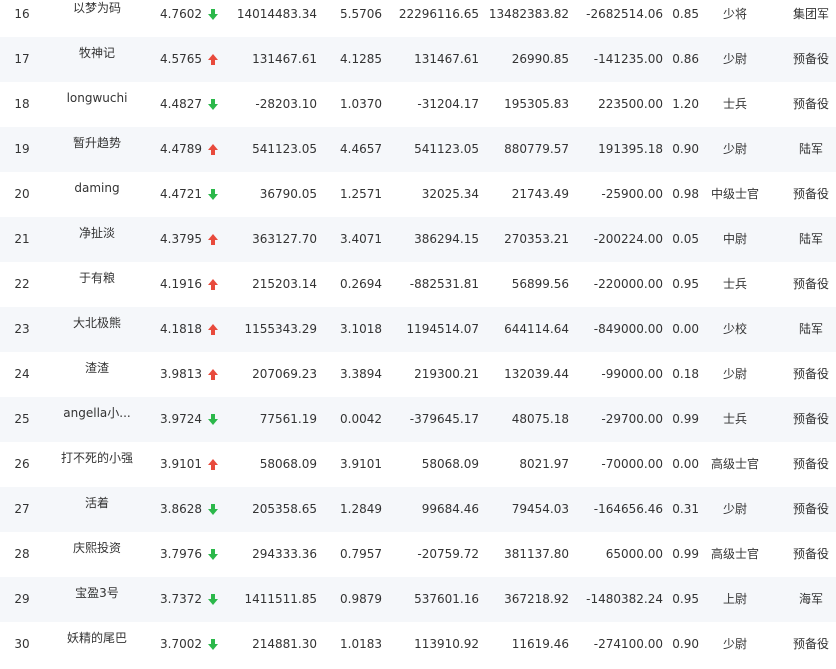 Image resolution: width=836 pixels, height=669 pixels. I want to click on rank-cell: 20, so click(22, 194).